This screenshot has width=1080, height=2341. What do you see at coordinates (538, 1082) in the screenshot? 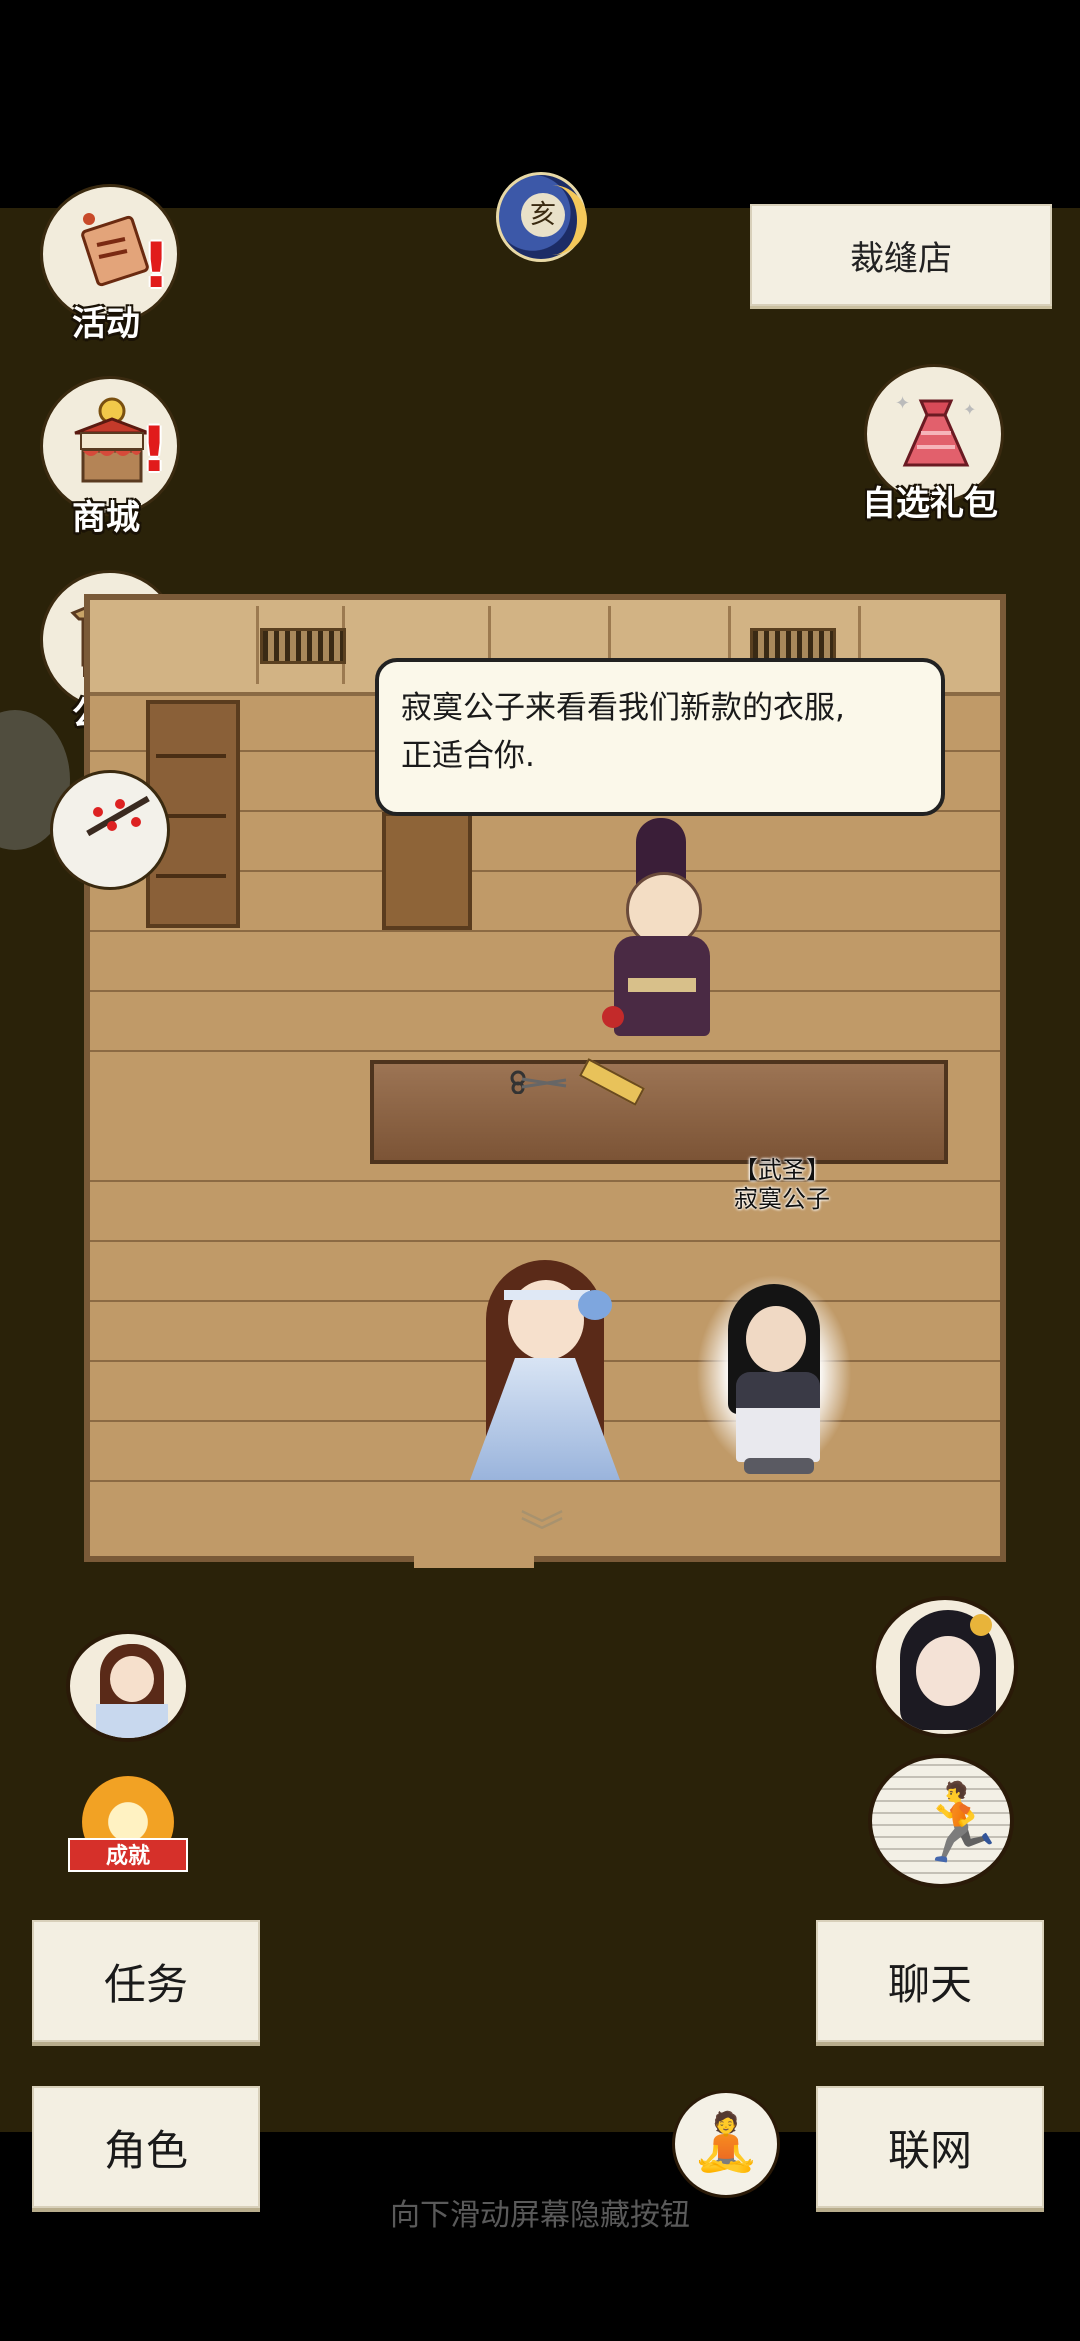
I see `scissors-icon` at bounding box center [538, 1082].